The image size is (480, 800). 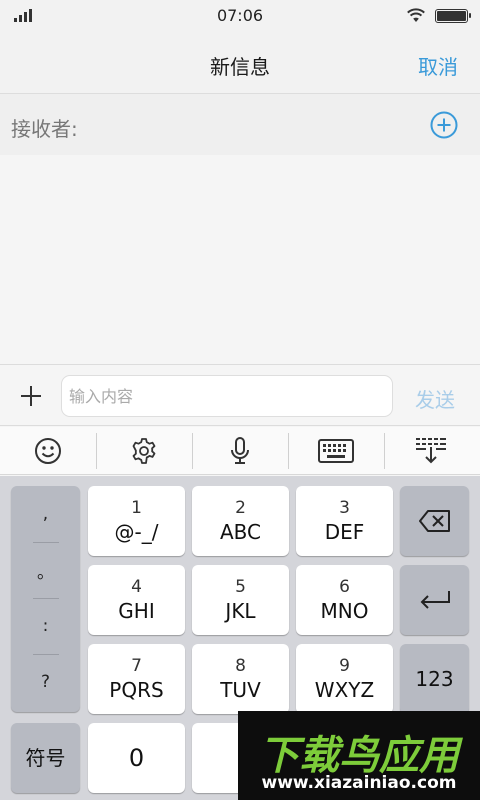 What do you see at coordinates (359, 783) in the screenshot?
I see `watermark-url: www.xiazainiao.com` at bounding box center [359, 783].